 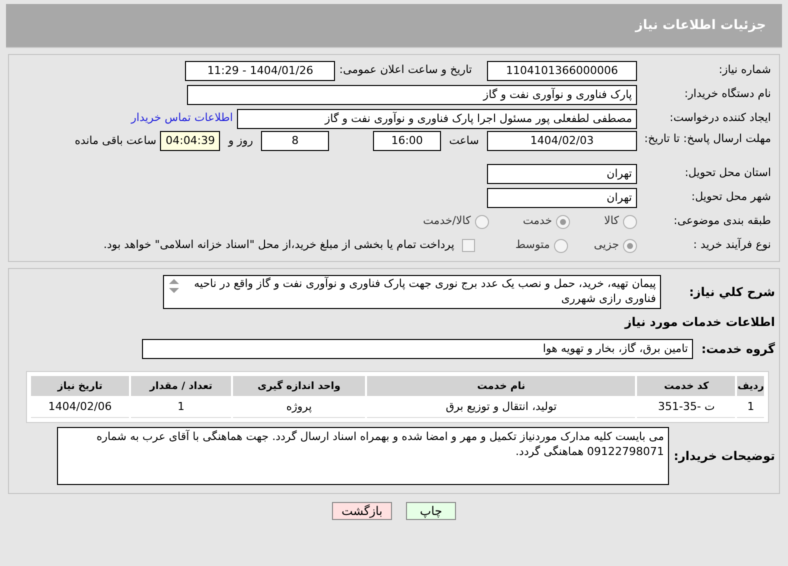 What do you see at coordinates (80, 408) in the screenshot?
I see `table-cell: 1404/02/06` at bounding box center [80, 408].